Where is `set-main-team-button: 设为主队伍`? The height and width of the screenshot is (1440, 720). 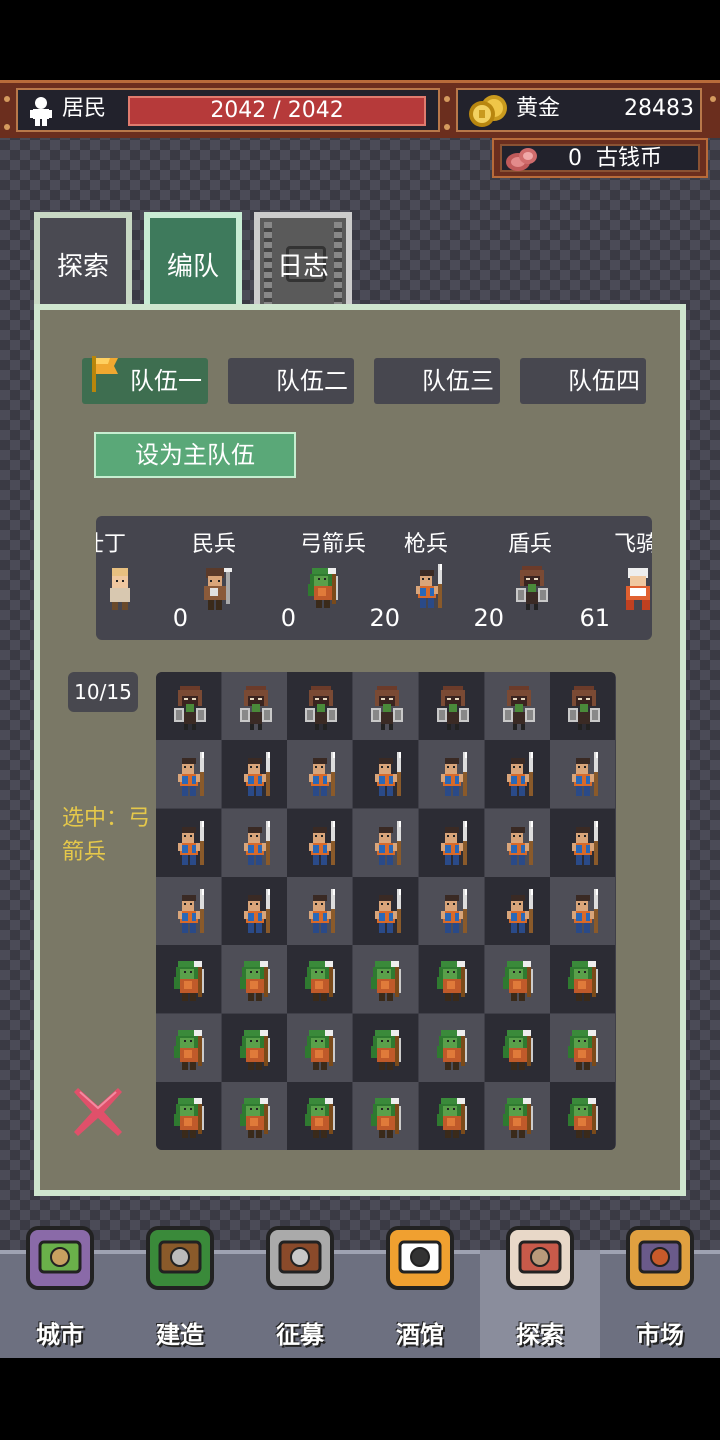
set-main-team-button: 设为主队伍 is located at coordinates (195, 455).